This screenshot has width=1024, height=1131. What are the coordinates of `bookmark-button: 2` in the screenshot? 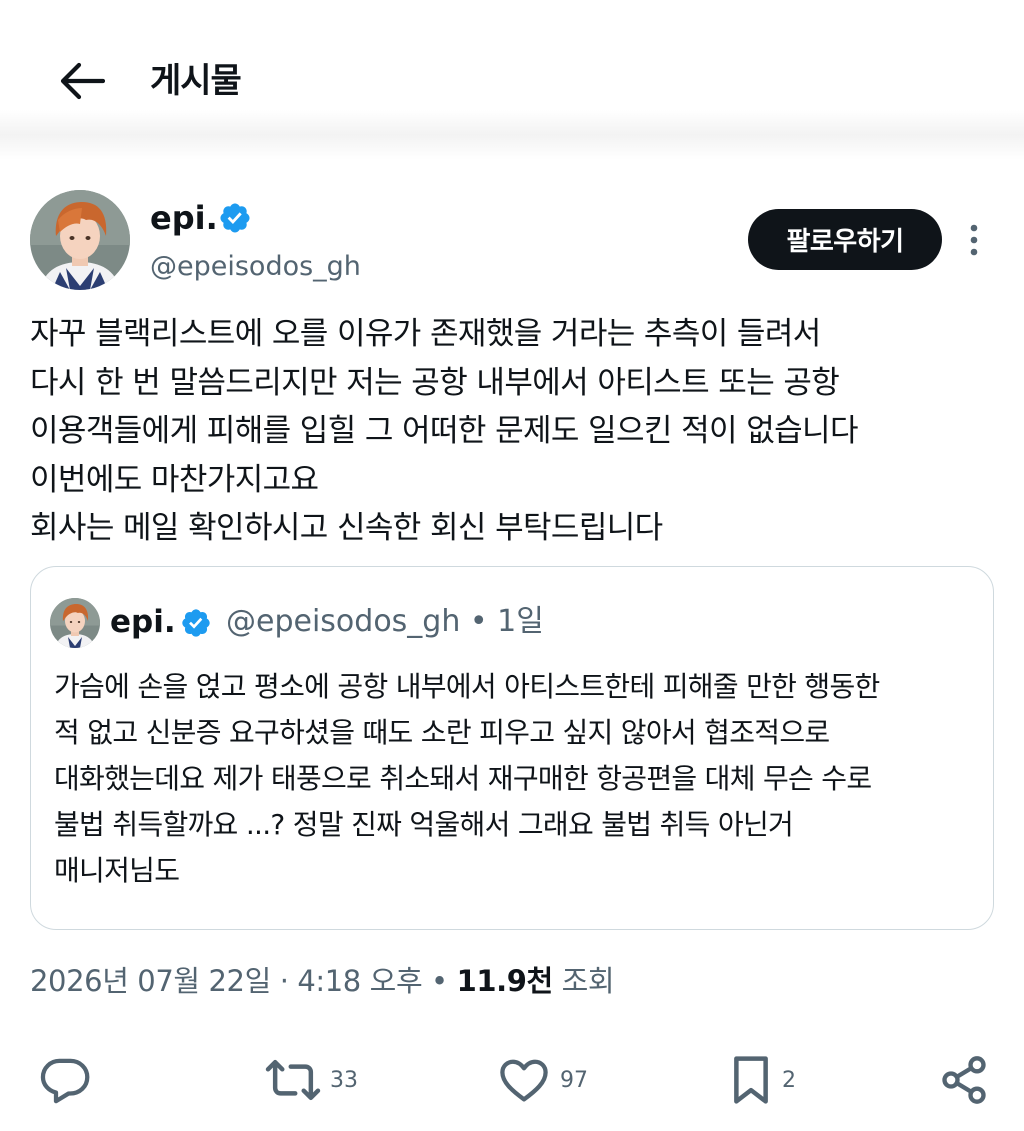 It's located at (762, 1080).